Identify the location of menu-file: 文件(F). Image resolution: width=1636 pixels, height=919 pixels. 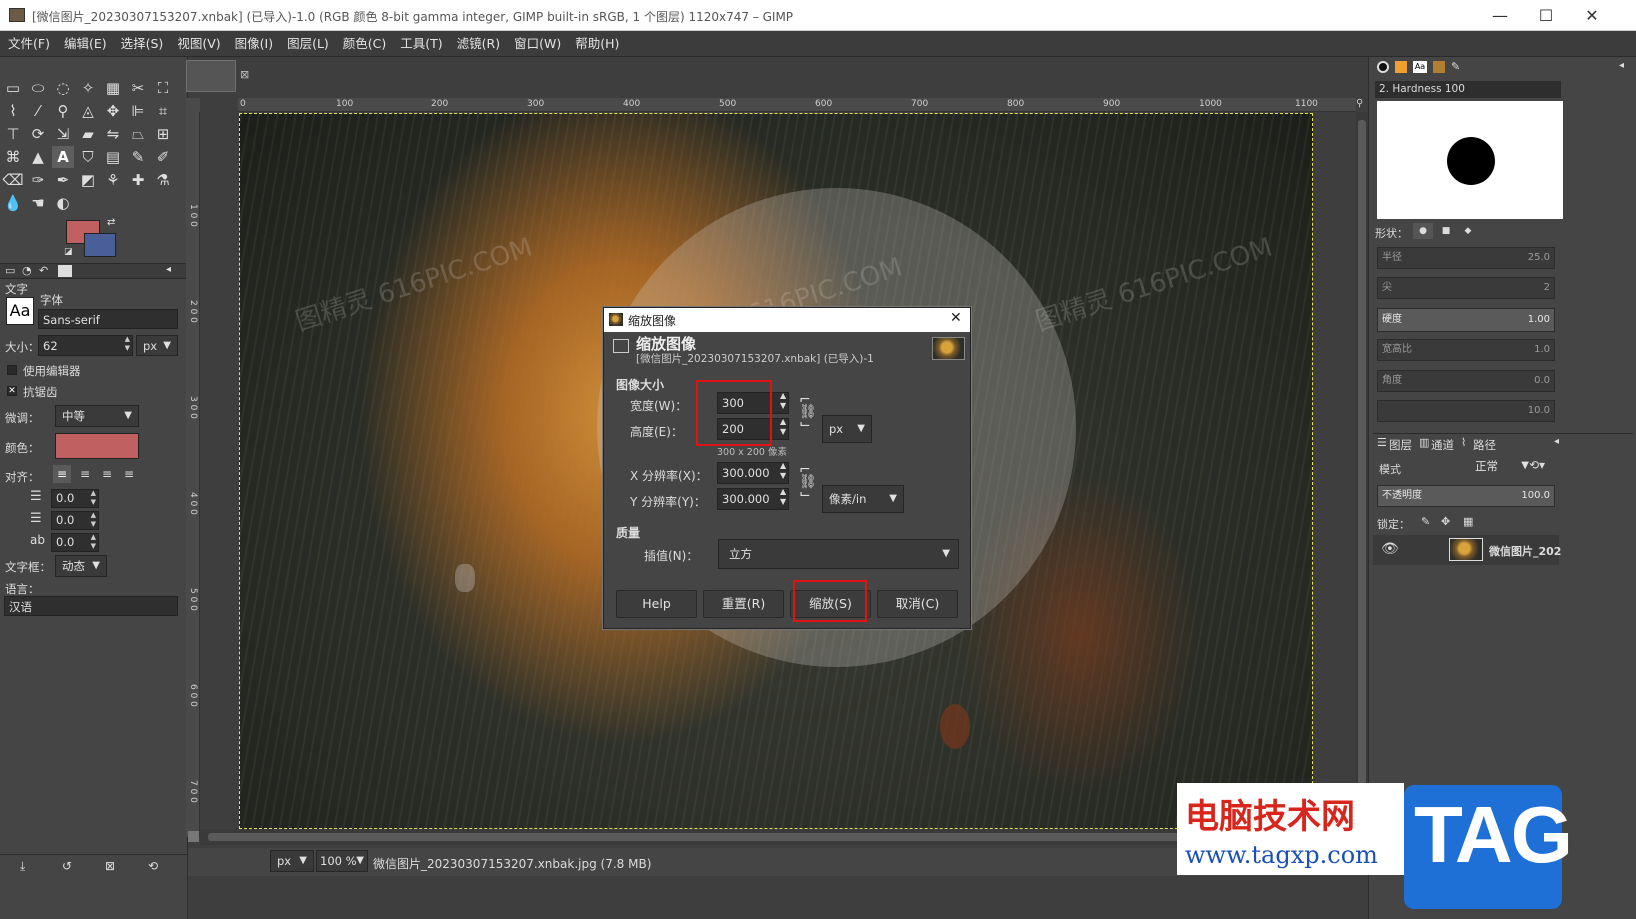
(28, 44).